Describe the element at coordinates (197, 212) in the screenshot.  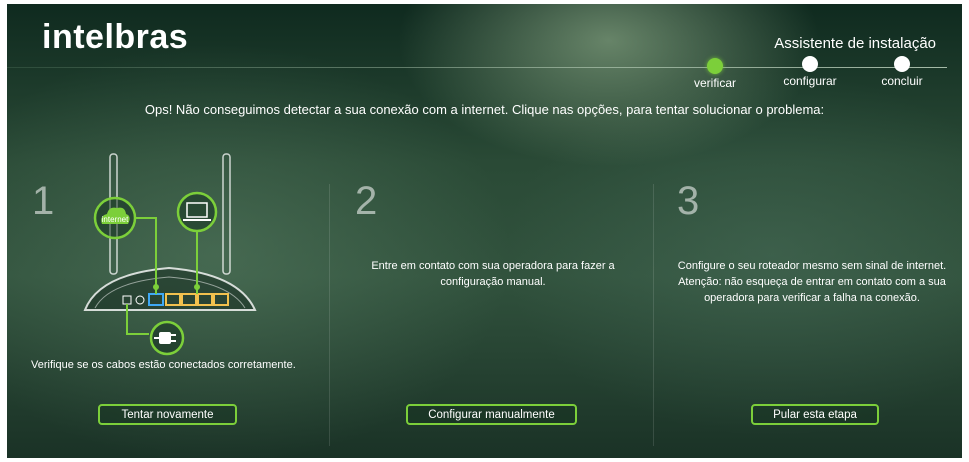
I see `laptop-icon` at that location.